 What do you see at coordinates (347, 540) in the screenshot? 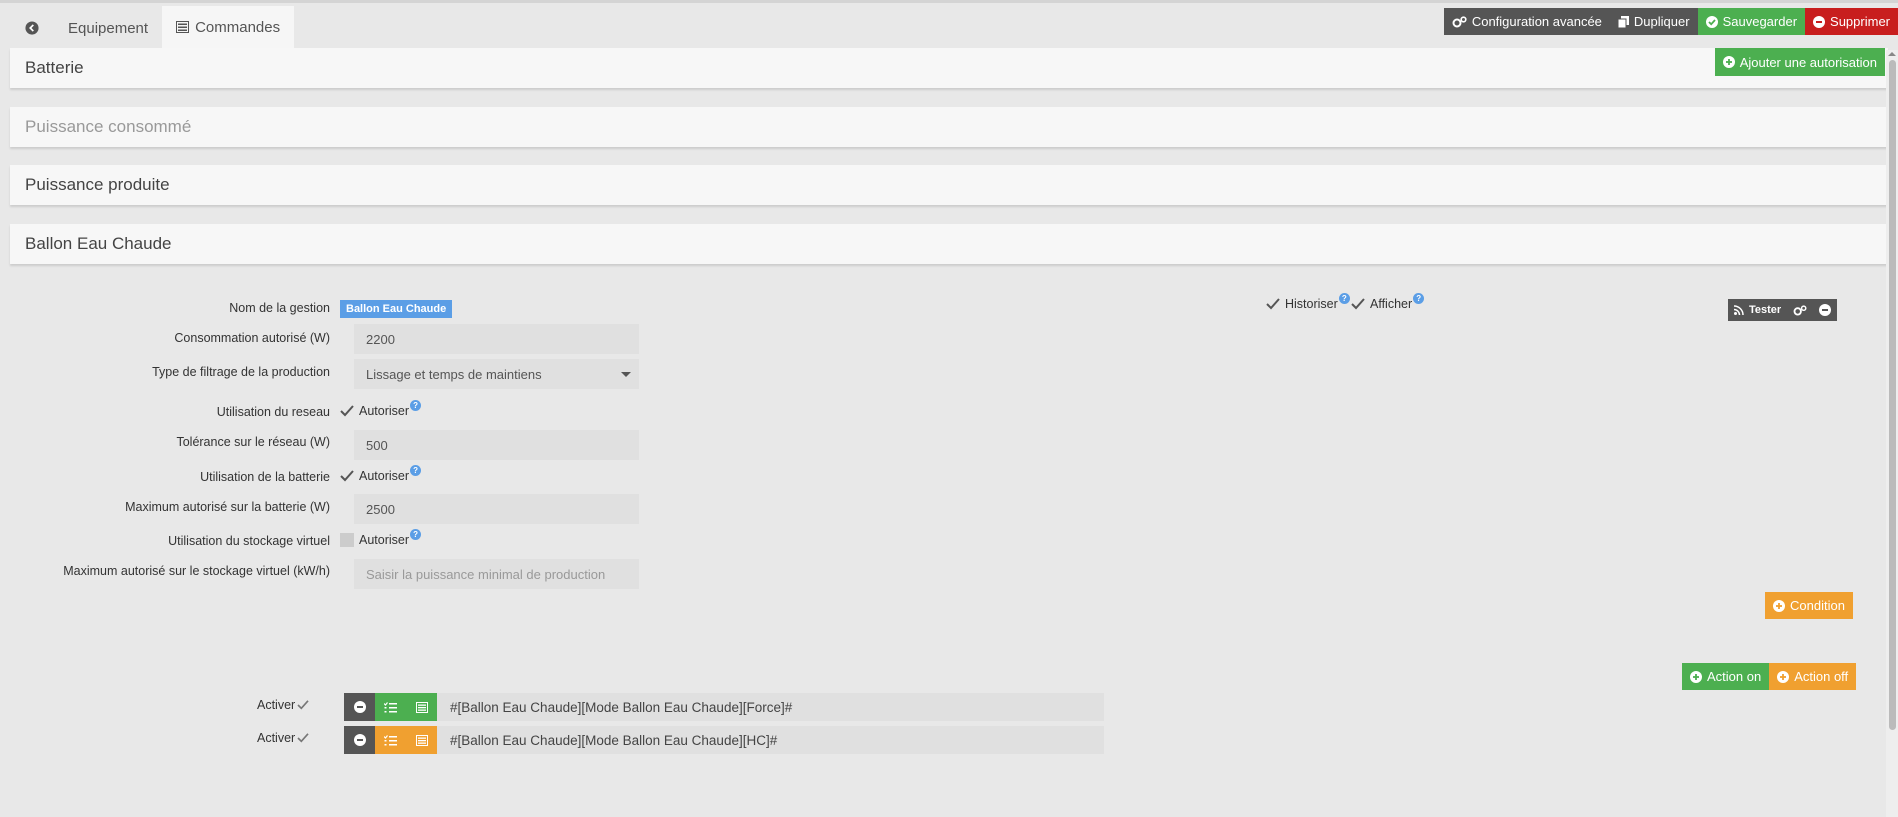
I see `unchecked-box` at bounding box center [347, 540].